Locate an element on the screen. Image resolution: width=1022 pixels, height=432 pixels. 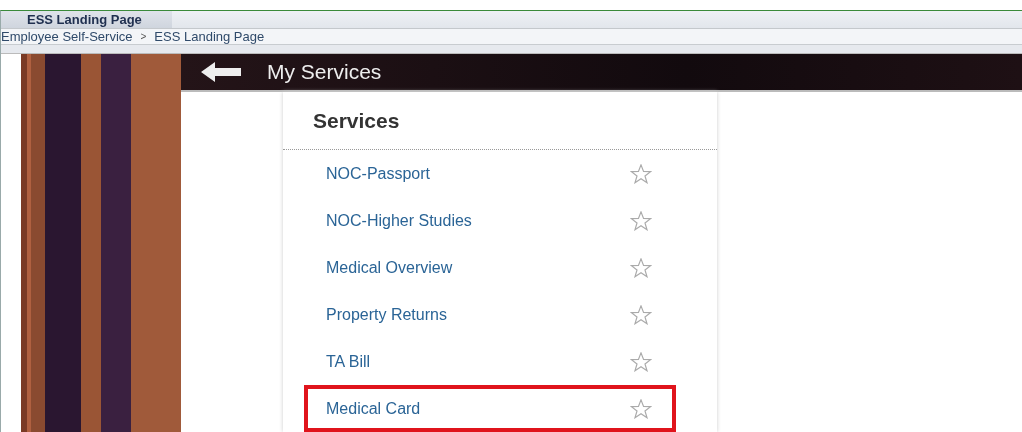
service-row: NOC-Passport is located at coordinates (490, 173).